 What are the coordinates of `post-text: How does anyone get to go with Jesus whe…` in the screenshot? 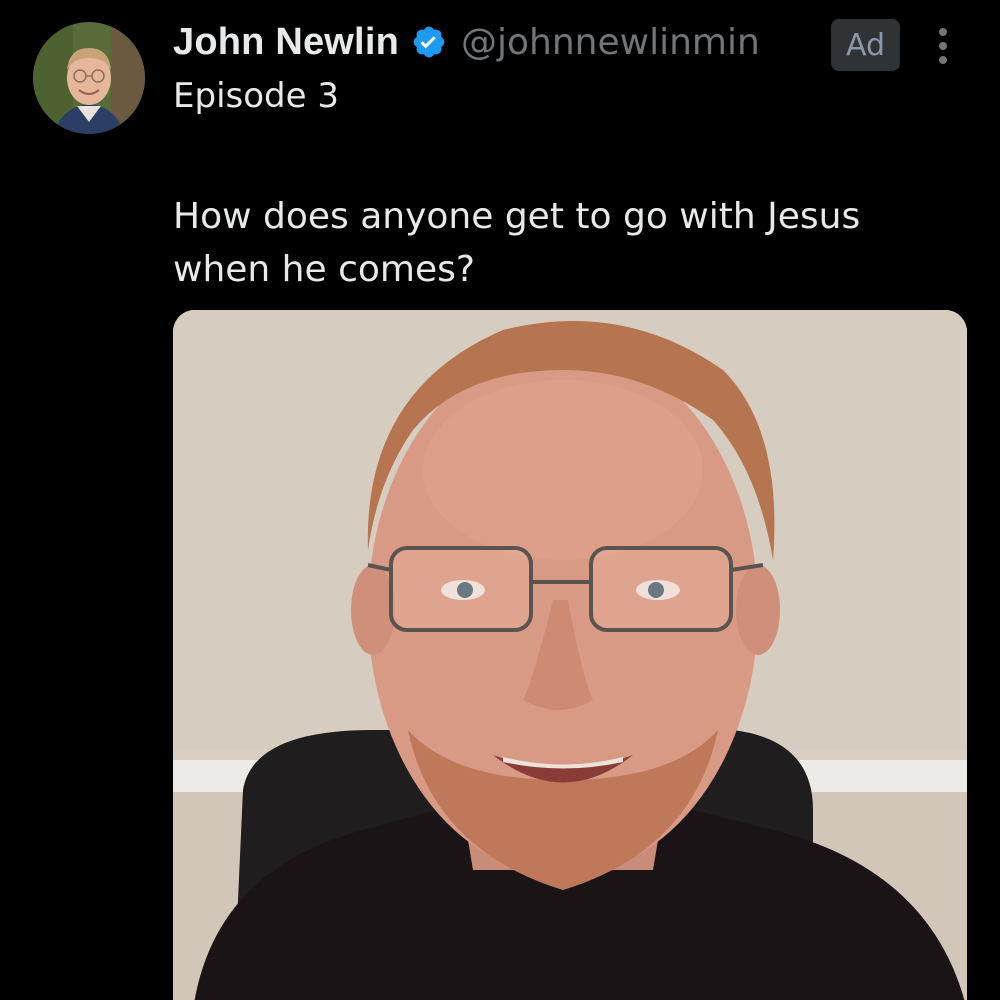 It's located at (517, 243).